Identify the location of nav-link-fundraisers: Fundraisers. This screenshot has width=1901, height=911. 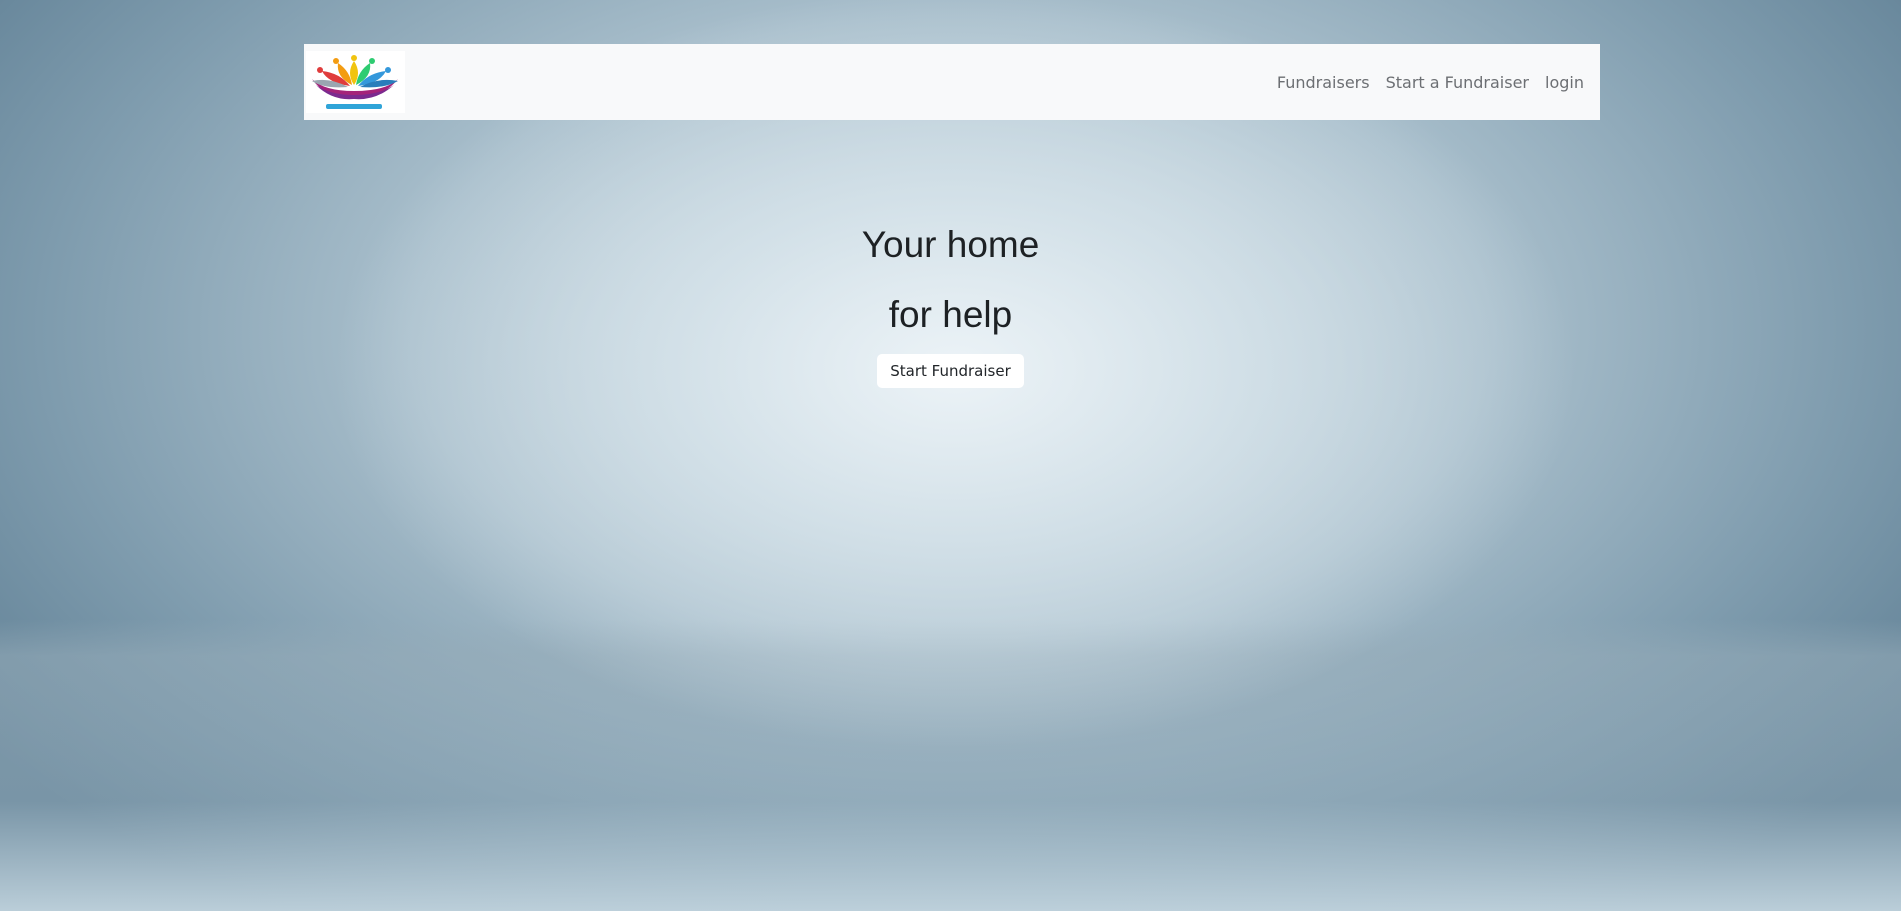
(1323, 82).